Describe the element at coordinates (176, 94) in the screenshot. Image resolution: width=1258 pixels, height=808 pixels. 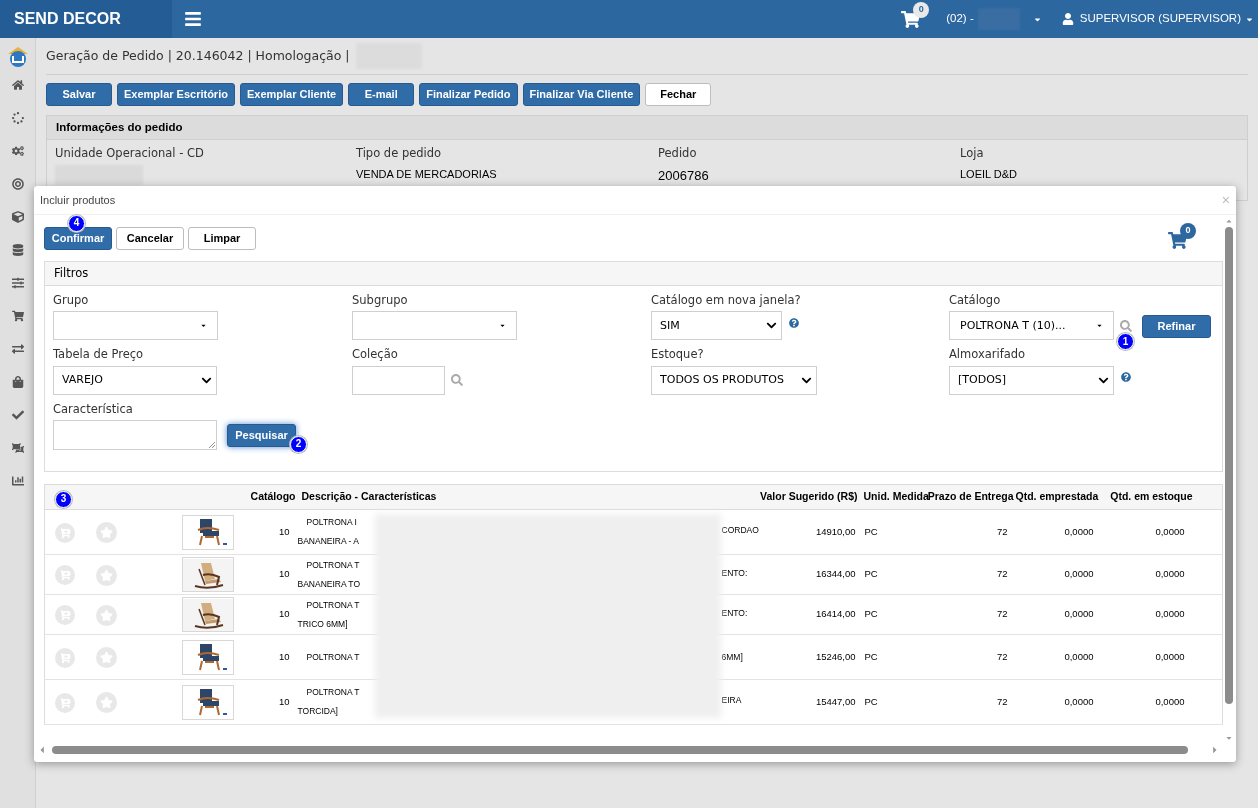
I see `action-button: Exemplar Escritório` at that location.